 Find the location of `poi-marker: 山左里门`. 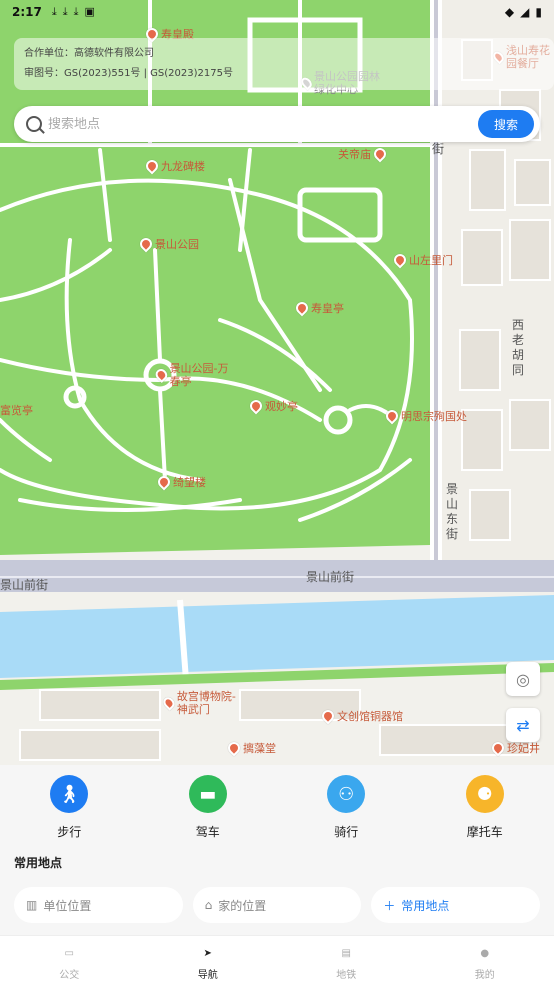

poi-marker: 山左里门 is located at coordinates (422, 260).